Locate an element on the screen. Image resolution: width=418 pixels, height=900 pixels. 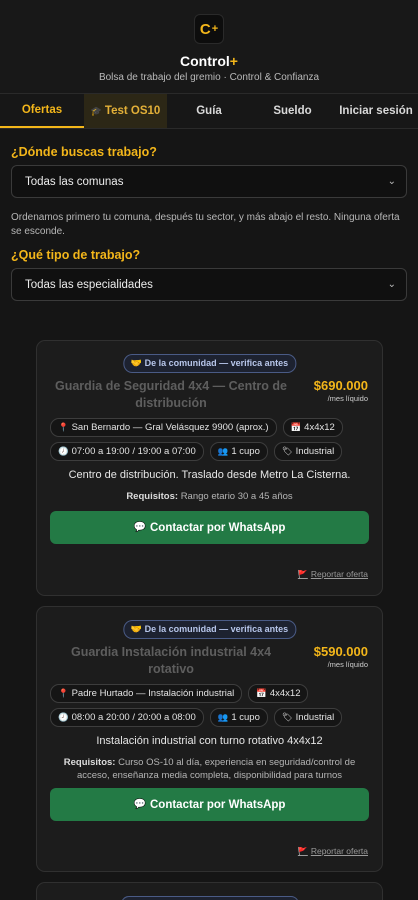
tab-sueldo: Sueldo is located at coordinates (292, 111).